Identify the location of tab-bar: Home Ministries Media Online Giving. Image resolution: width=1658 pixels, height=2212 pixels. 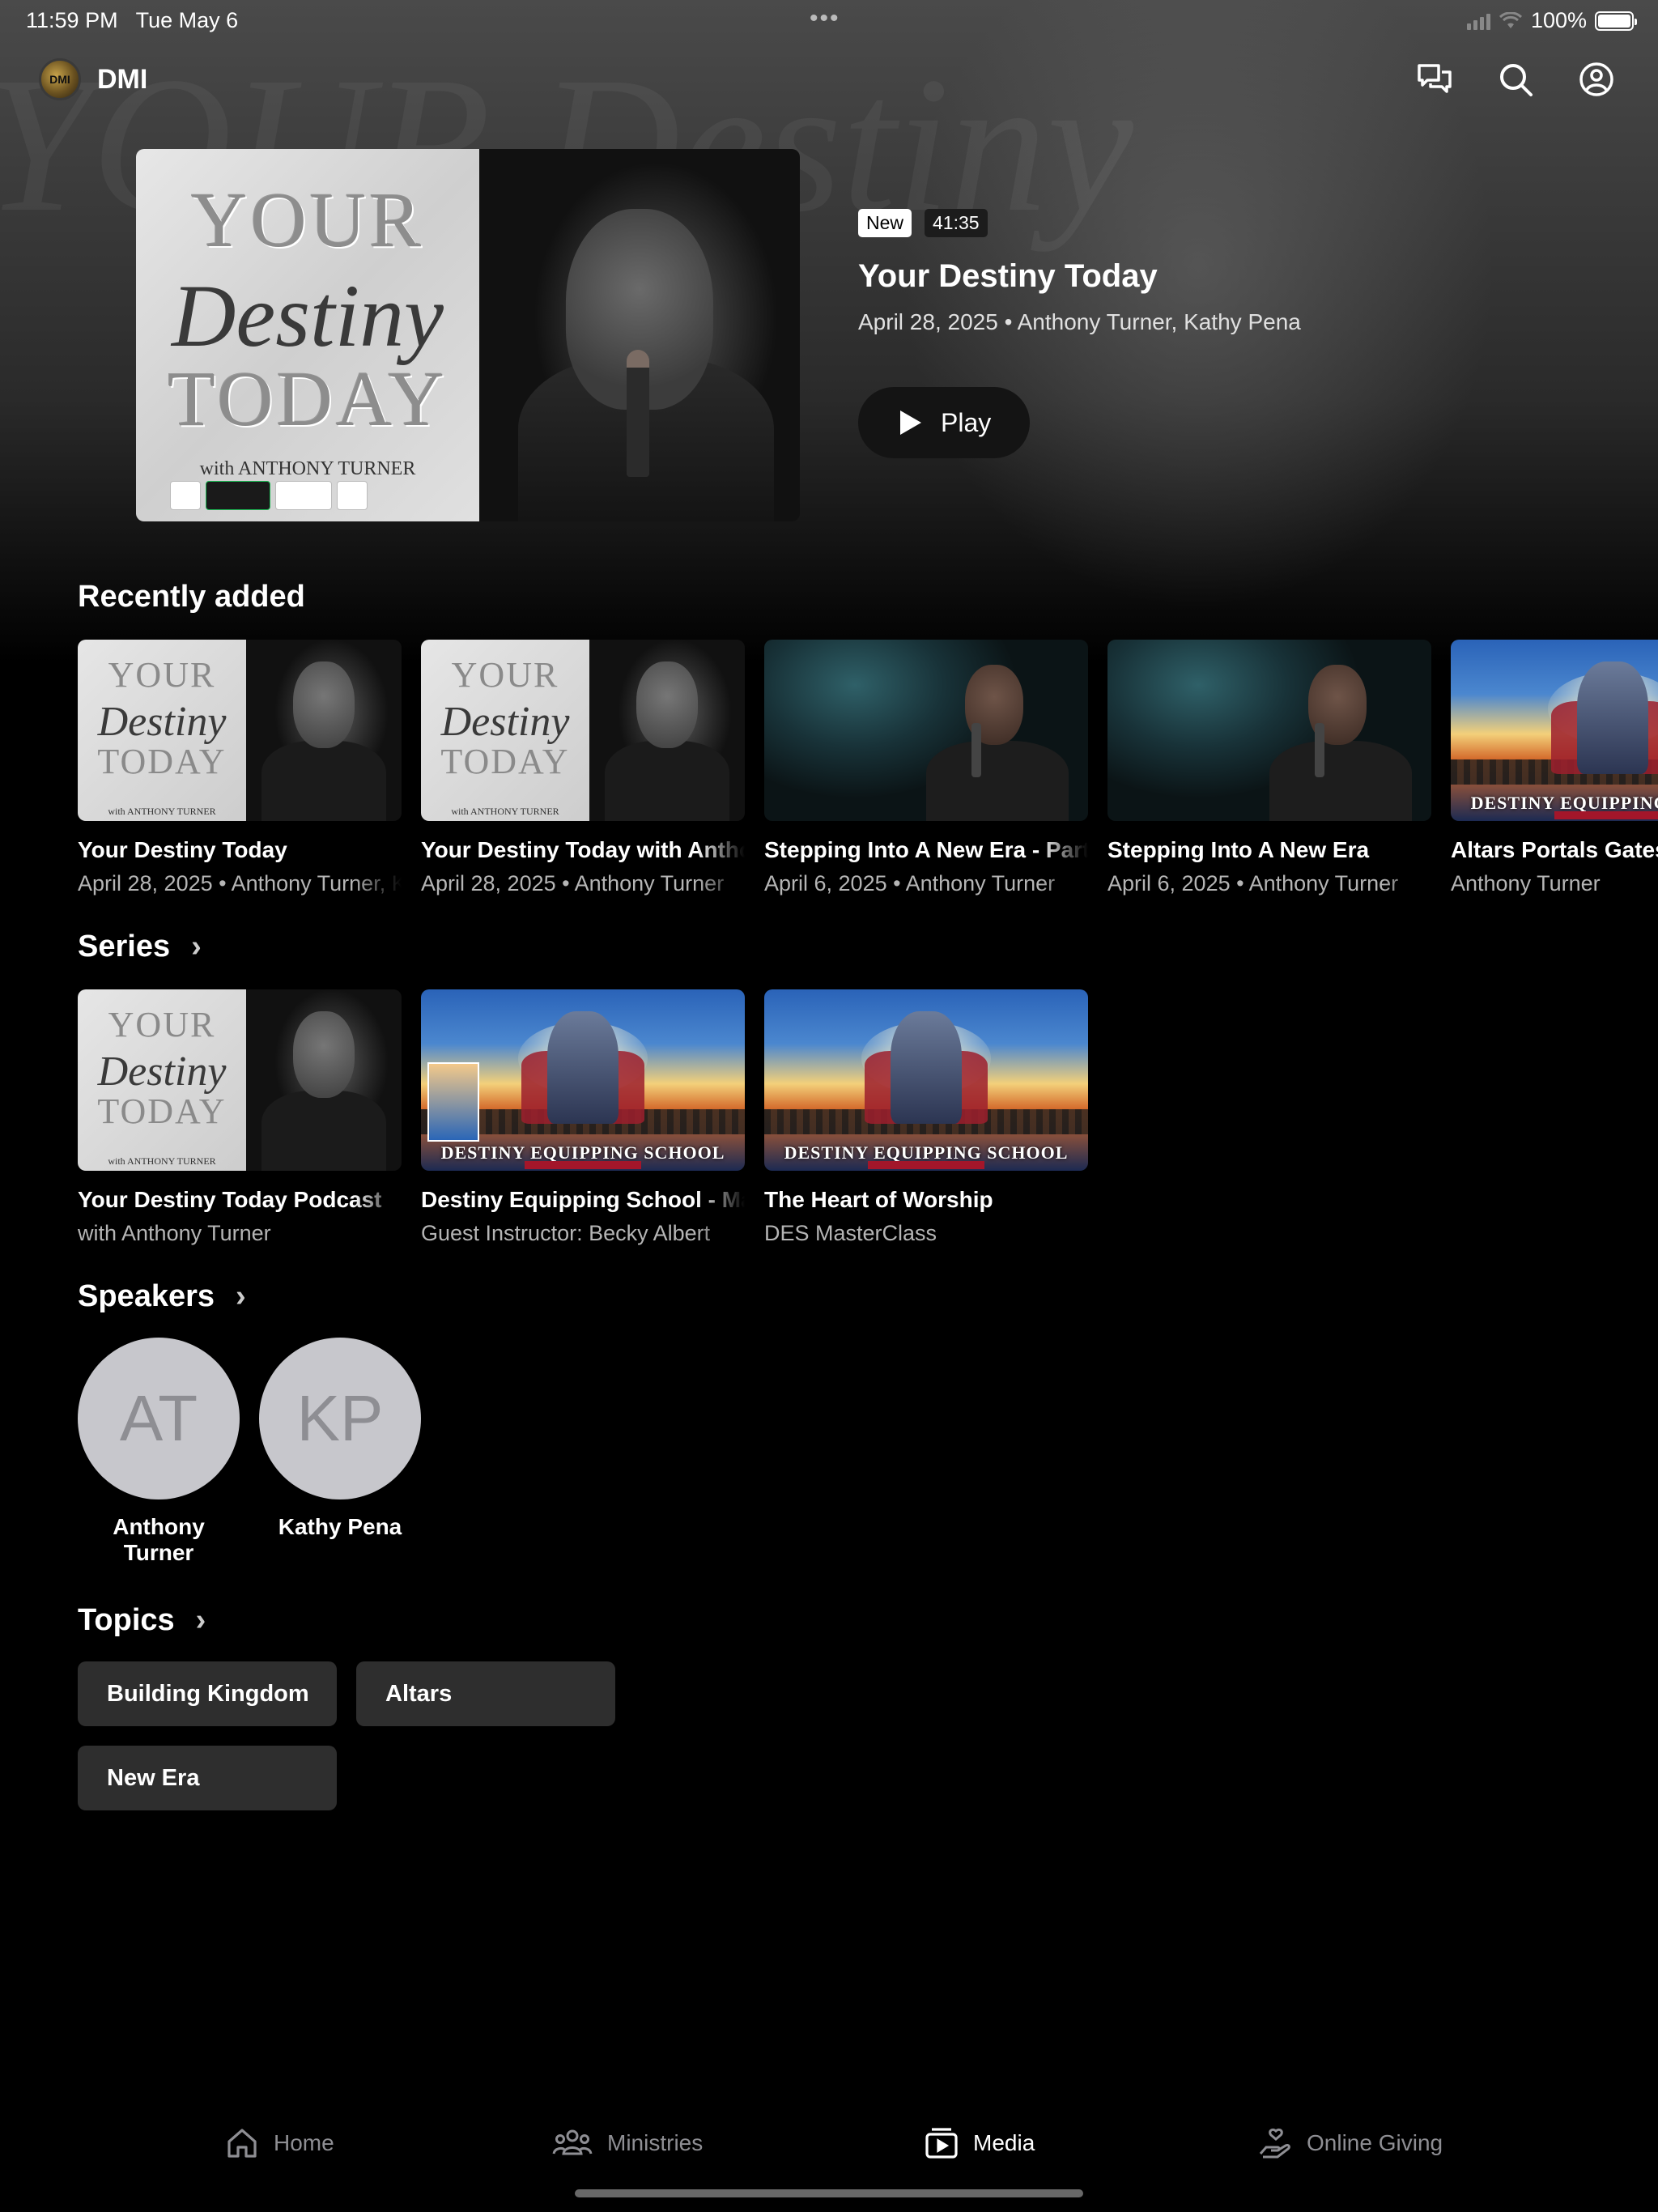
(829, 2149).